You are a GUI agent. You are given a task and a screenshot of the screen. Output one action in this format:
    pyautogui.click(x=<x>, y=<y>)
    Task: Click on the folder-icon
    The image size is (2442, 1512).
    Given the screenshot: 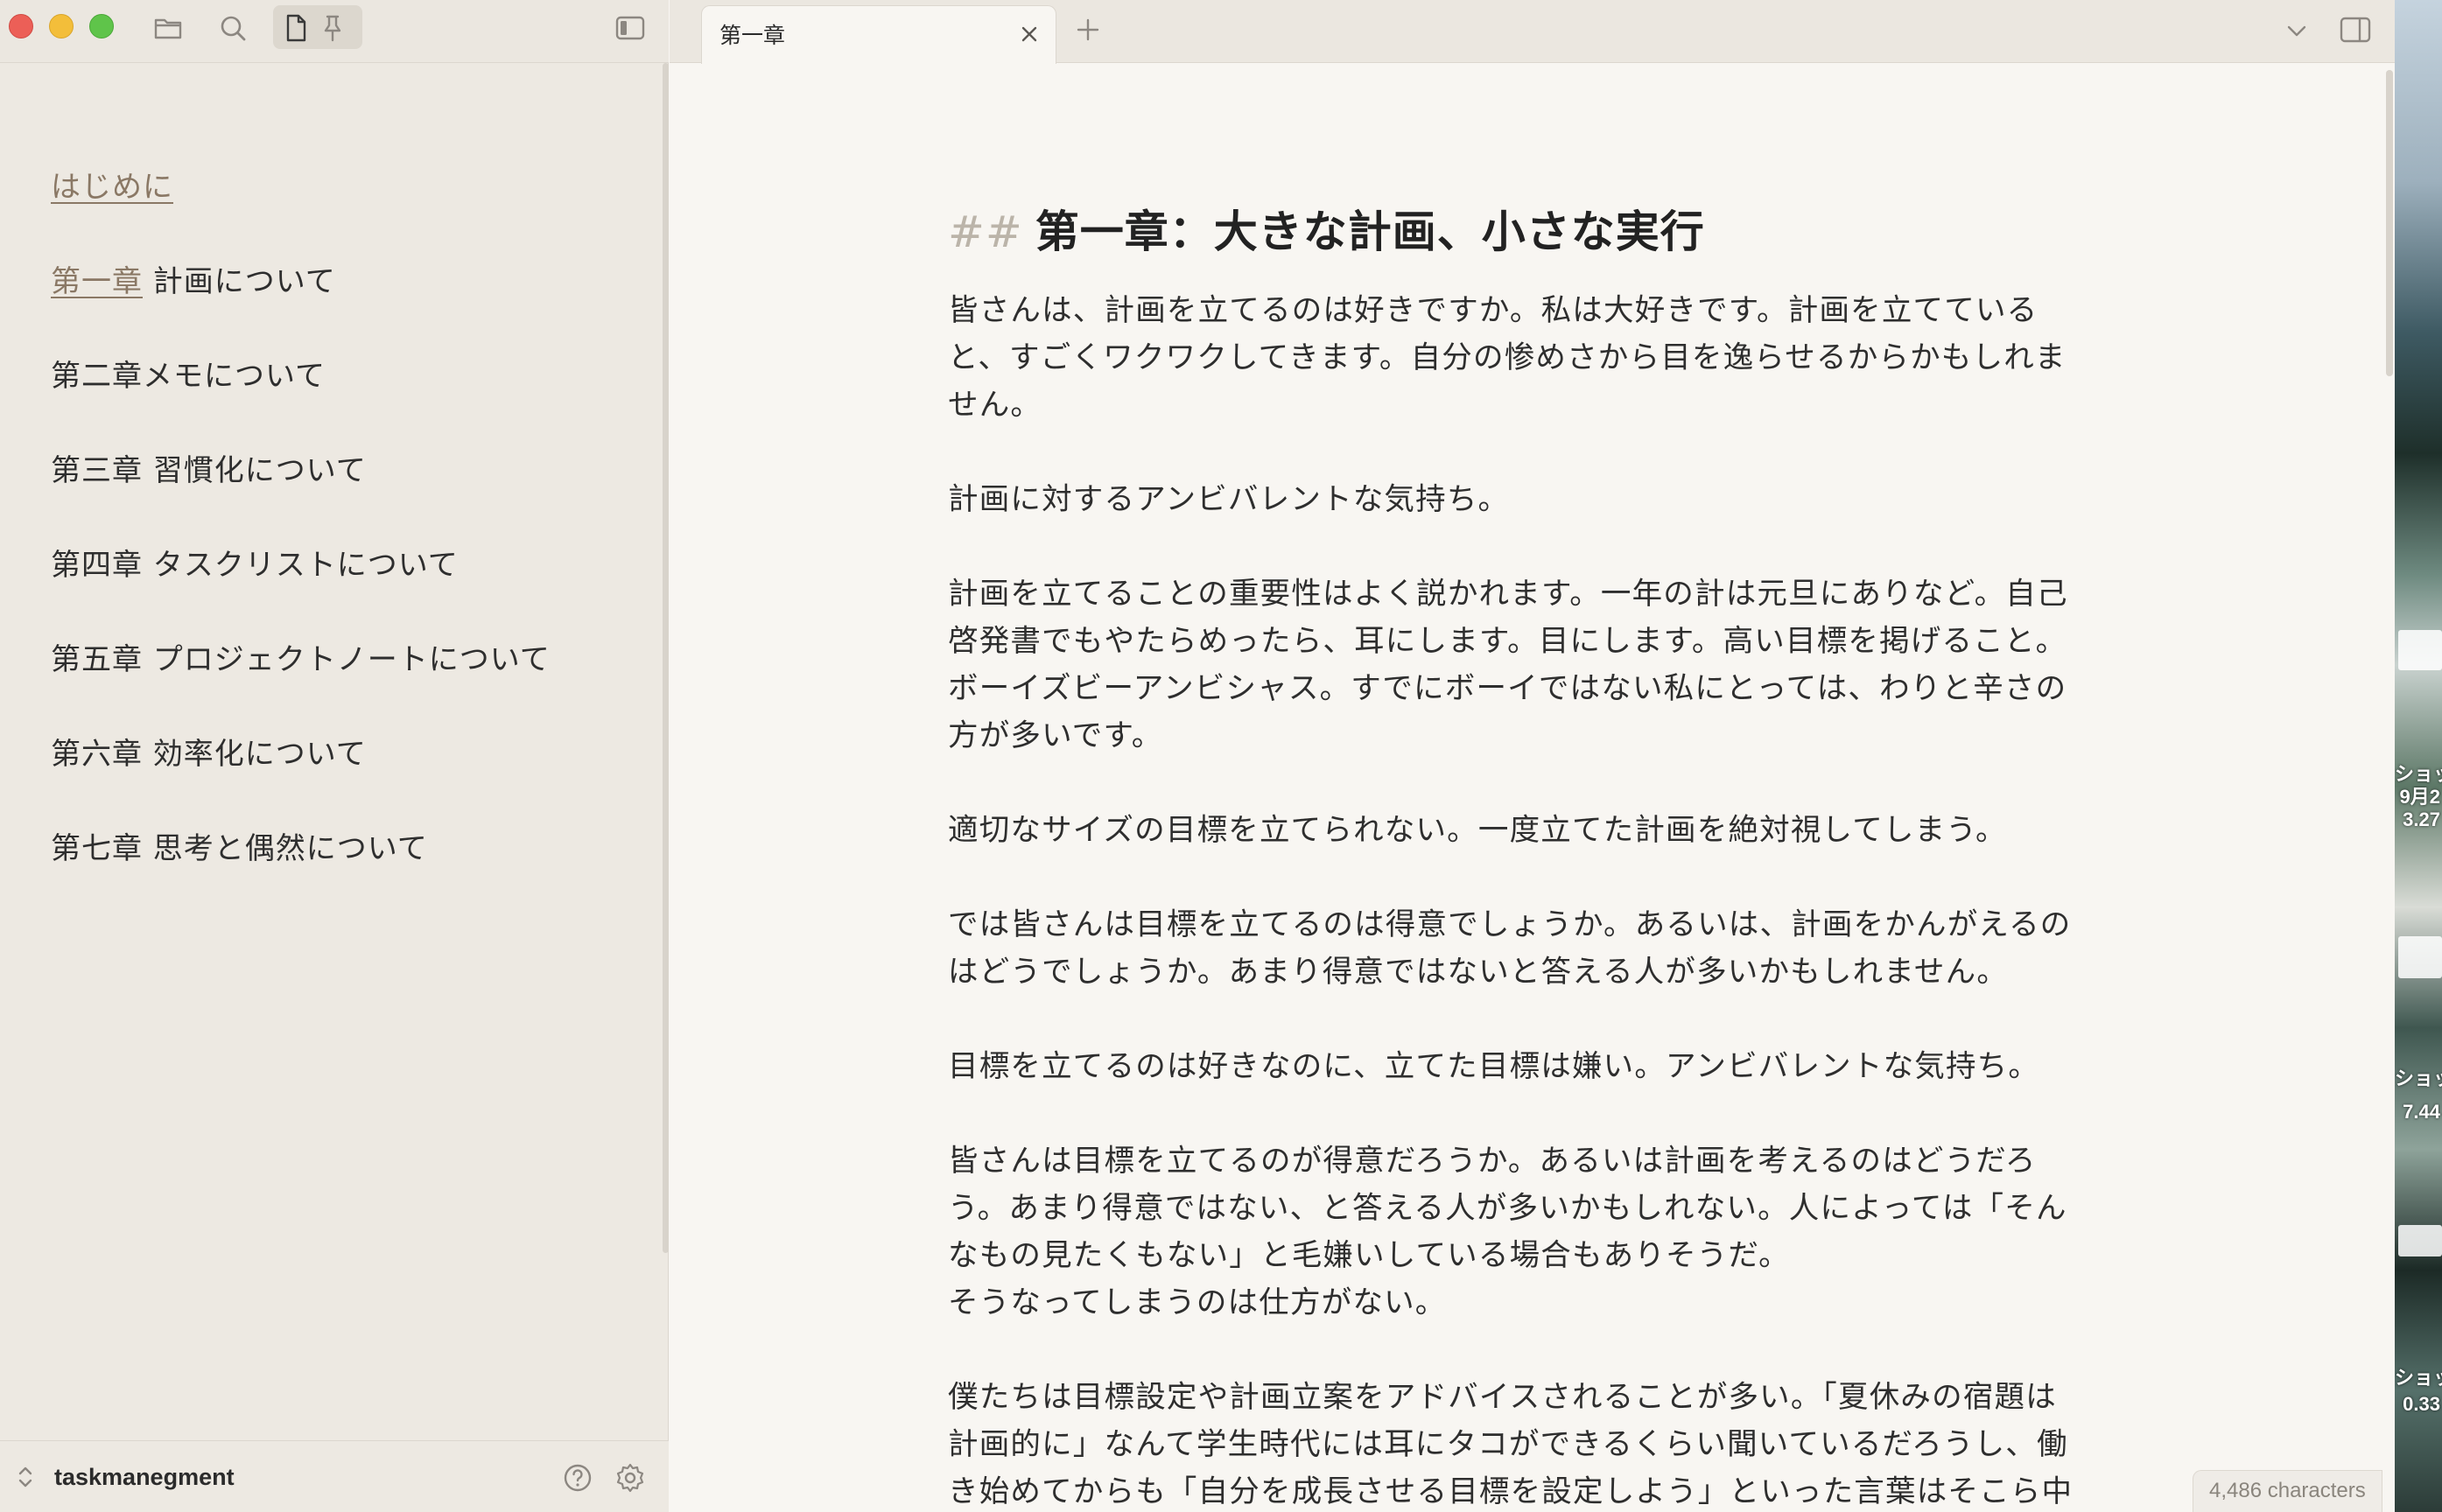 What is the action you would take?
    pyautogui.click(x=168, y=28)
    